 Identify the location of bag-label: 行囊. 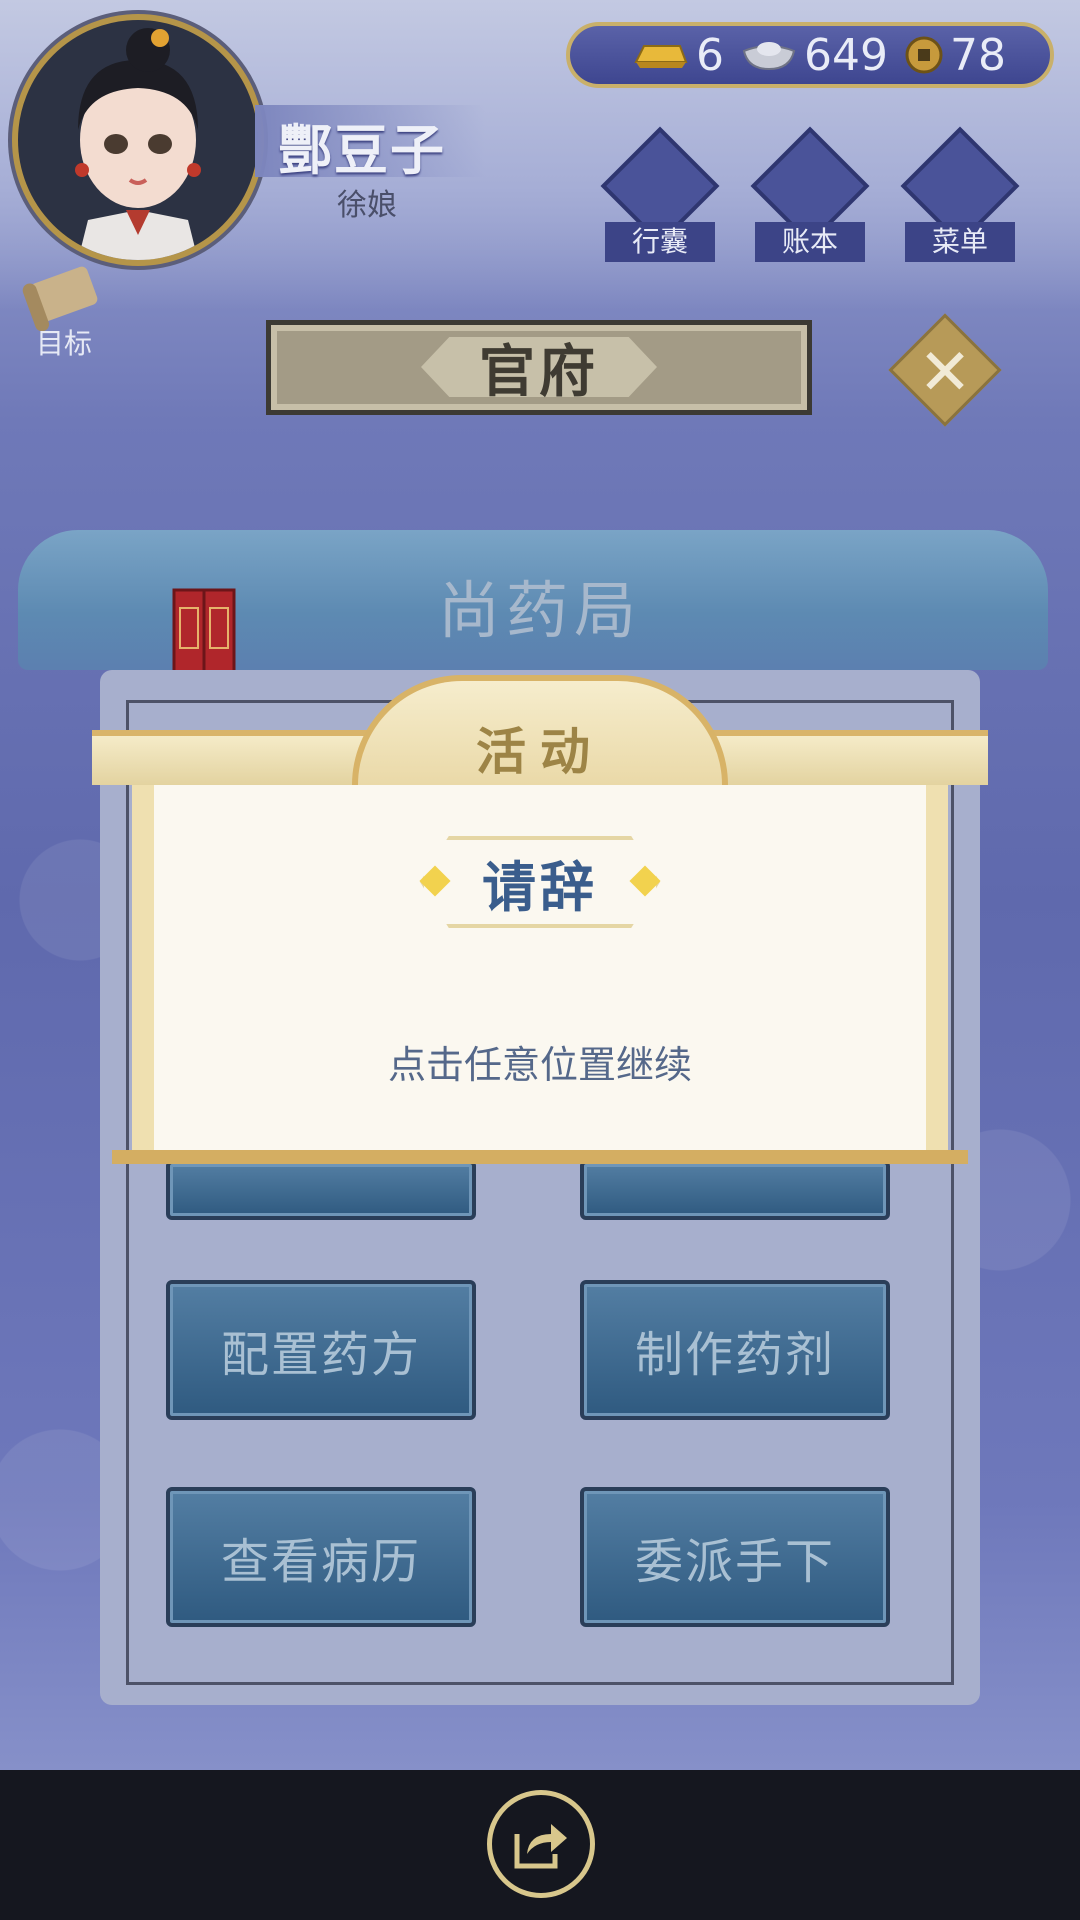
(660, 242).